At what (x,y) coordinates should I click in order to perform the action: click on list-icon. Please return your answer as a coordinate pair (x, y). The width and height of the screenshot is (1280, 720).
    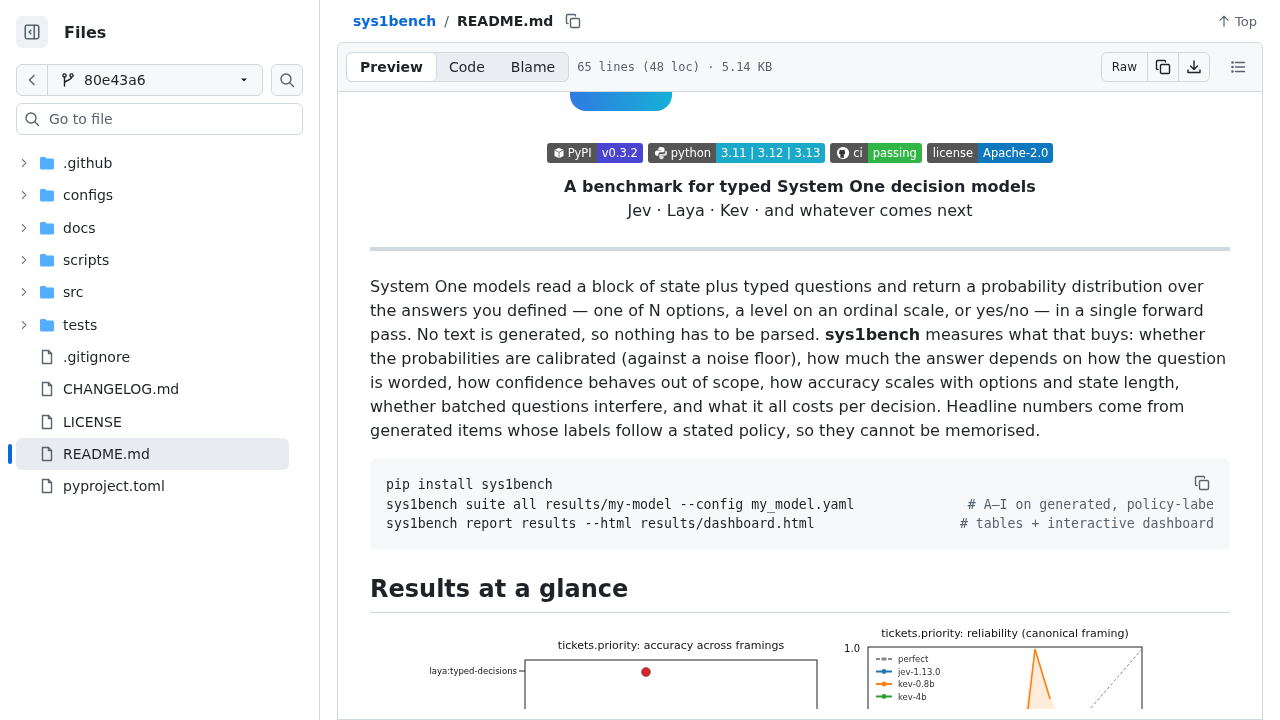
    Looking at the image, I should click on (1238, 67).